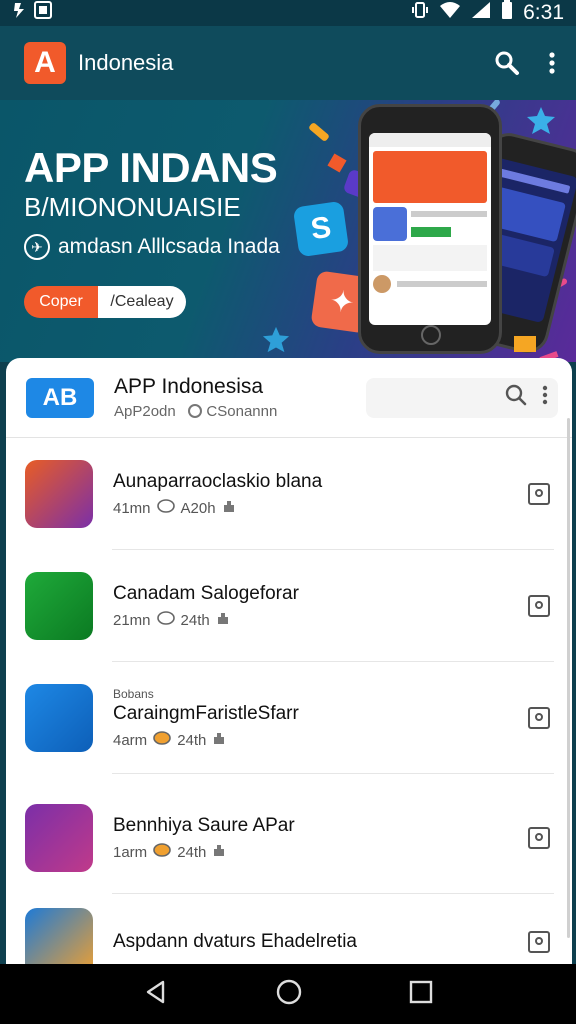 This screenshot has width=576, height=1024. Describe the element at coordinates (156, 994) in the screenshot. I see `back-icon` at that location.